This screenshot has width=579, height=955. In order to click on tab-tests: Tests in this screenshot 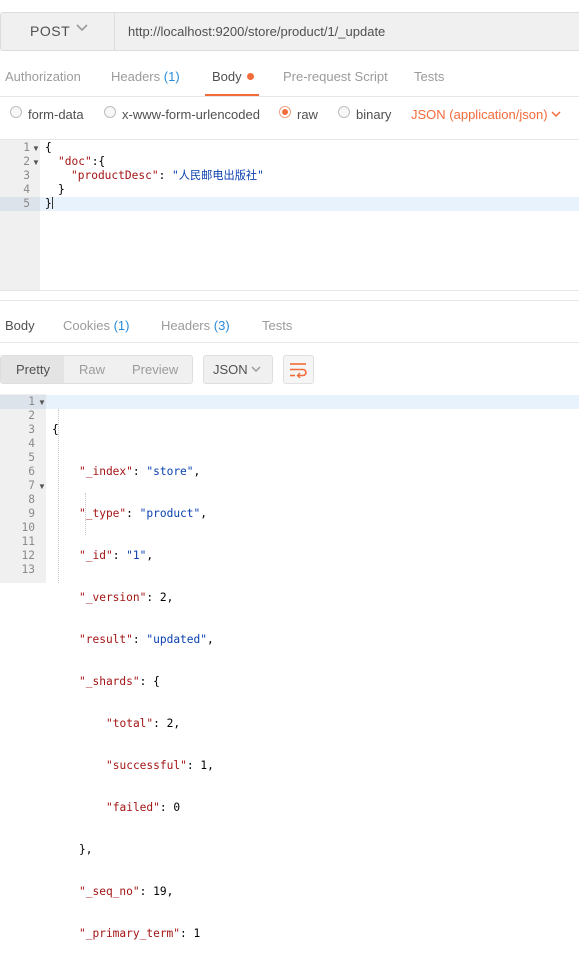, I will do `click(429, 76)`.